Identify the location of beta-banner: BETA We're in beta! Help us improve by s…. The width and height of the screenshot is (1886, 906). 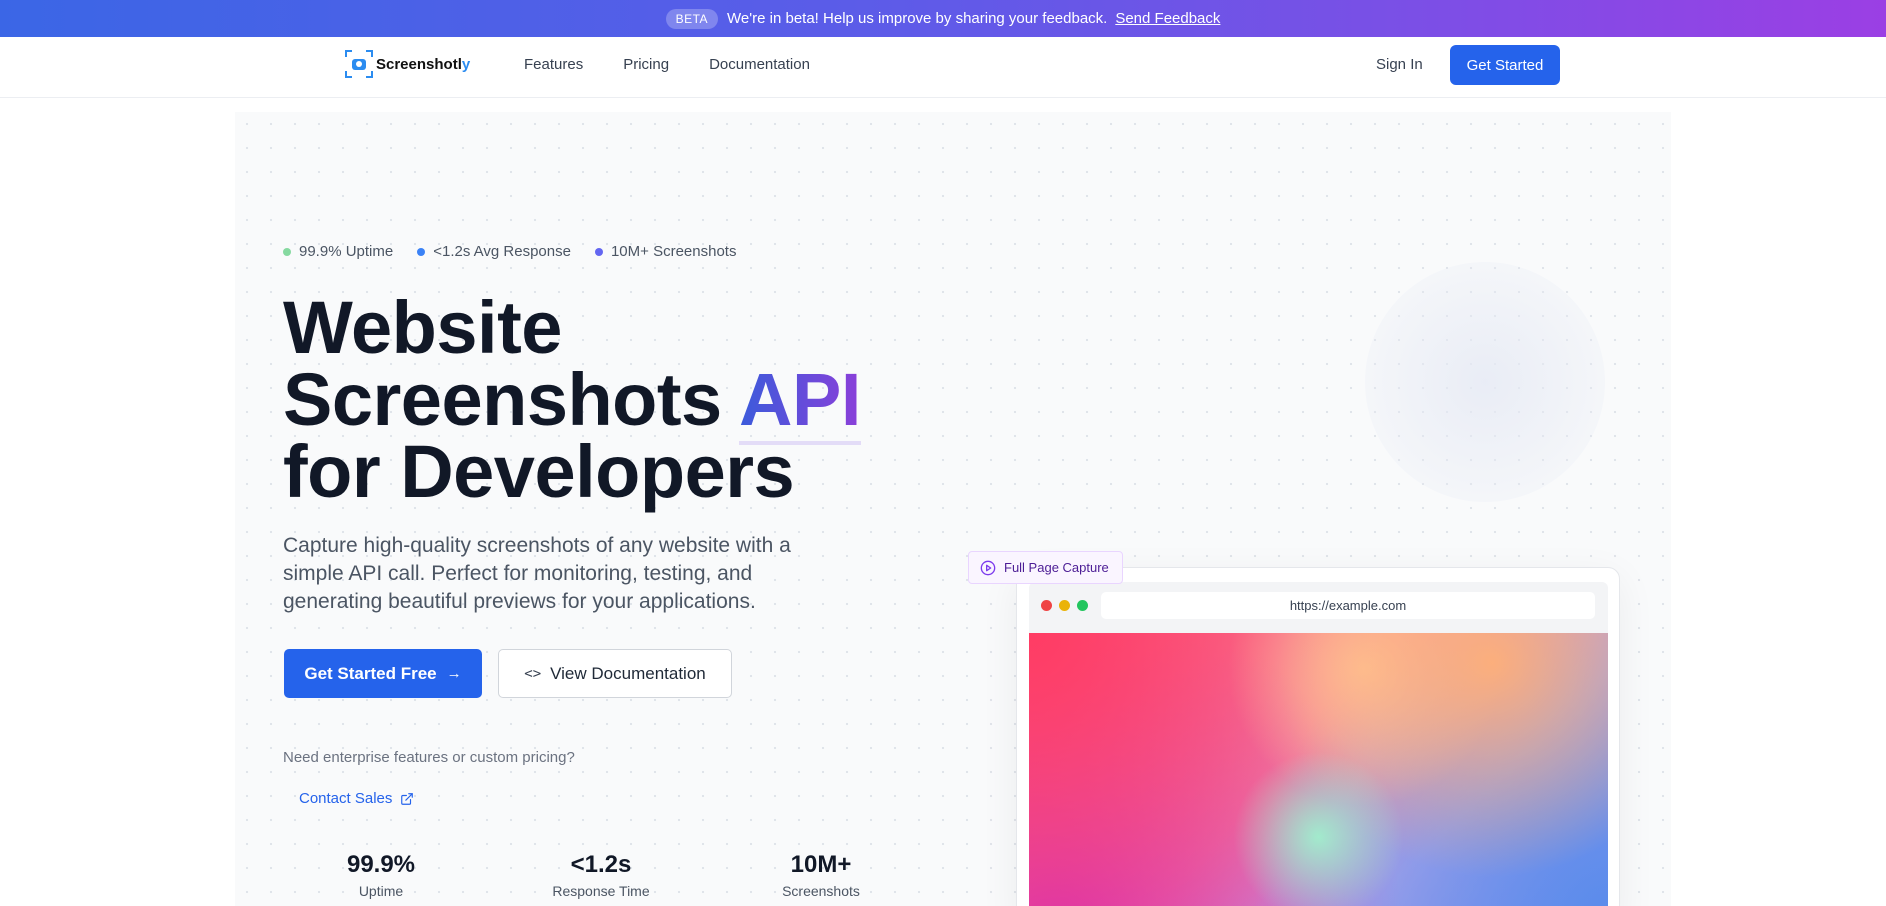
(943, 18).